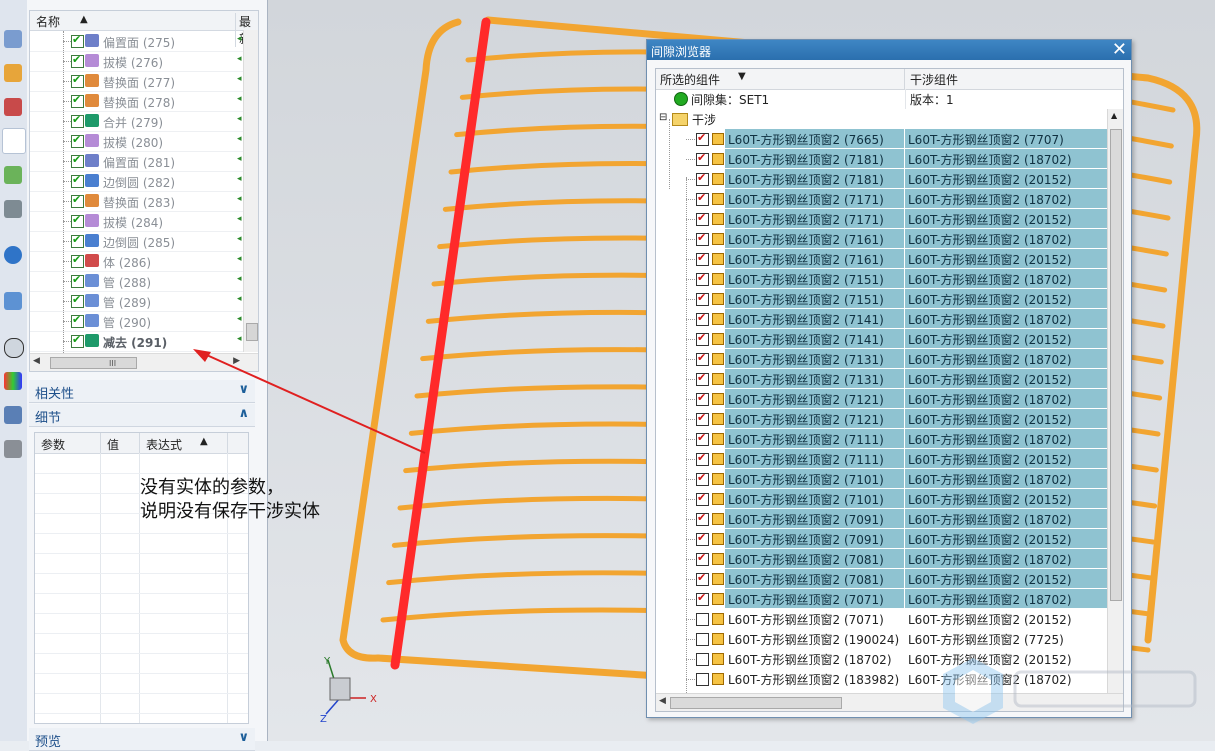 This screenshot has width=1215, height=751. I want to click on interference-row: L60T-方形钢丝顶窗2 (7171)L60T-方形钢丝顶窗2 (18702), so click(881, 199).